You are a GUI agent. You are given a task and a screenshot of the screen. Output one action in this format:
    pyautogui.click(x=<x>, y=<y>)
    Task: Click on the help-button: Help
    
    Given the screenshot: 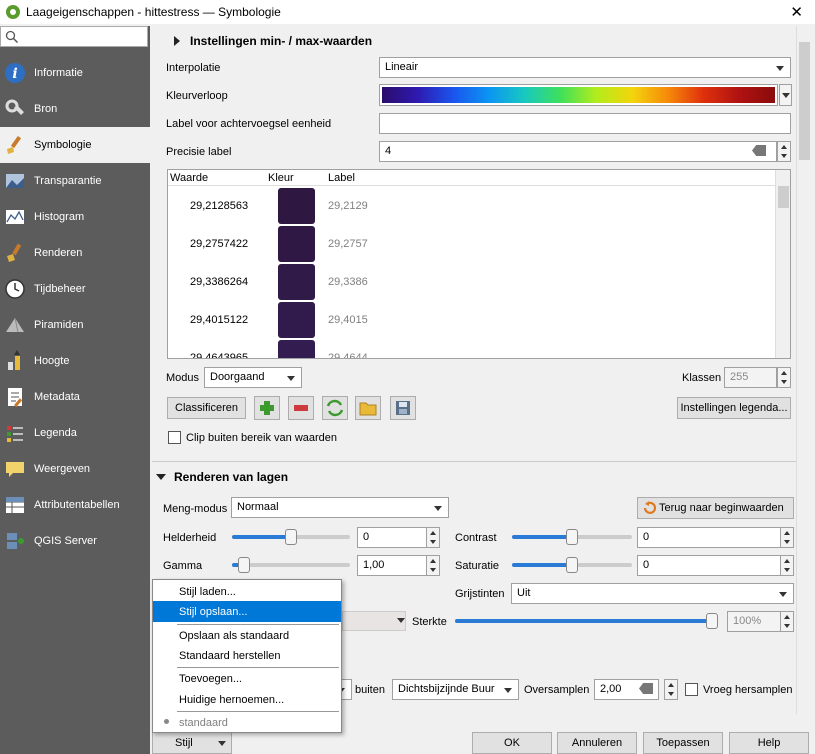 What is the action you would take?
    pyautogui.click(x=769, y=743)
    